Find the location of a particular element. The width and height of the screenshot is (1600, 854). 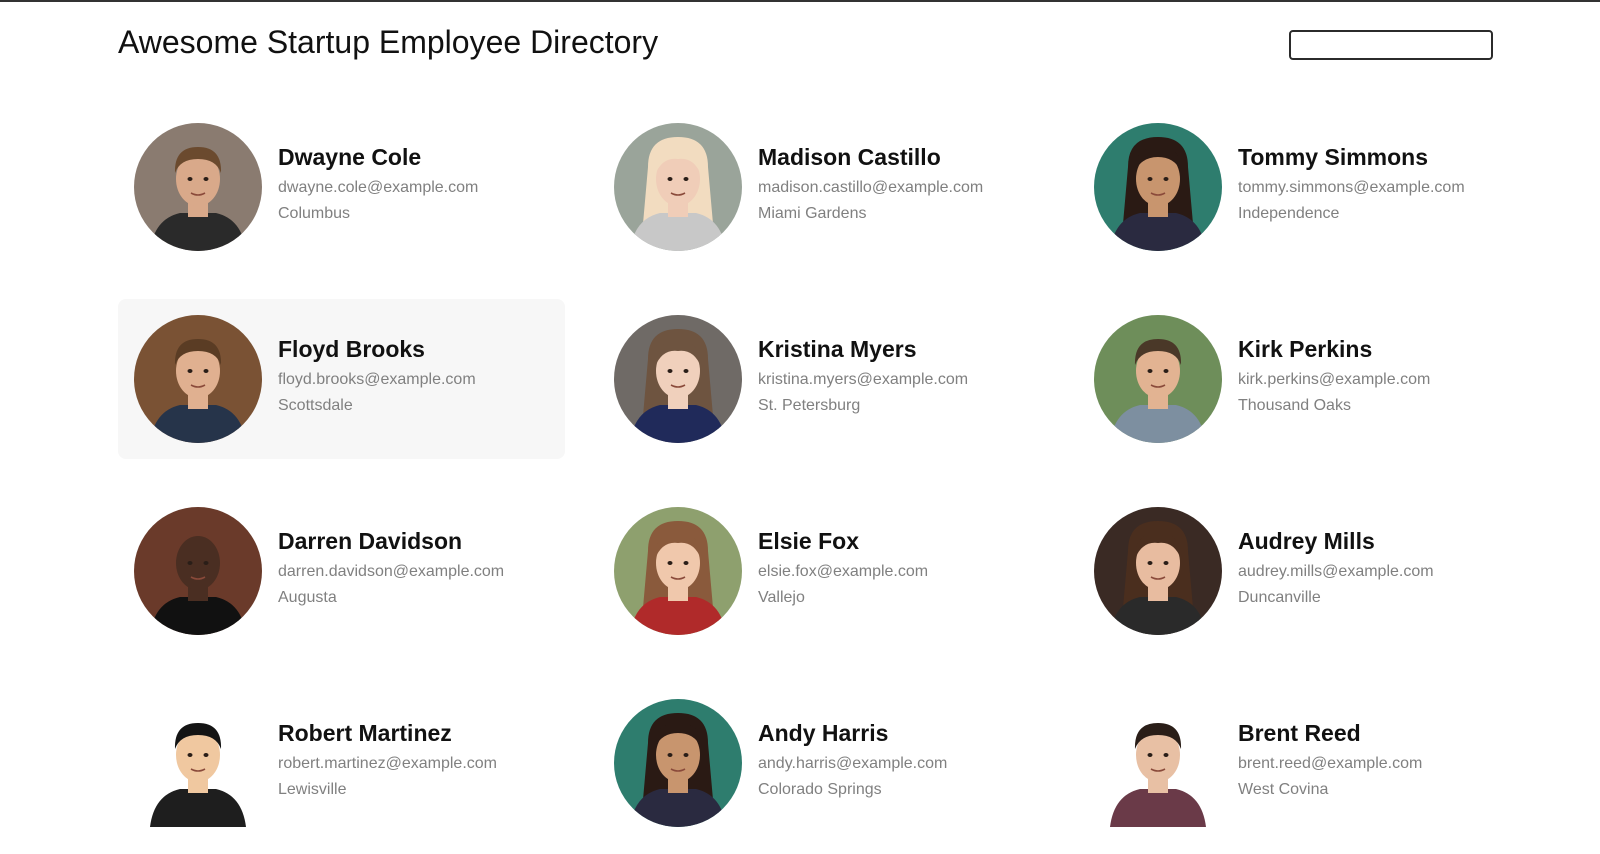

employee-name: Darren Davidson is located at coordinates (370, 541).